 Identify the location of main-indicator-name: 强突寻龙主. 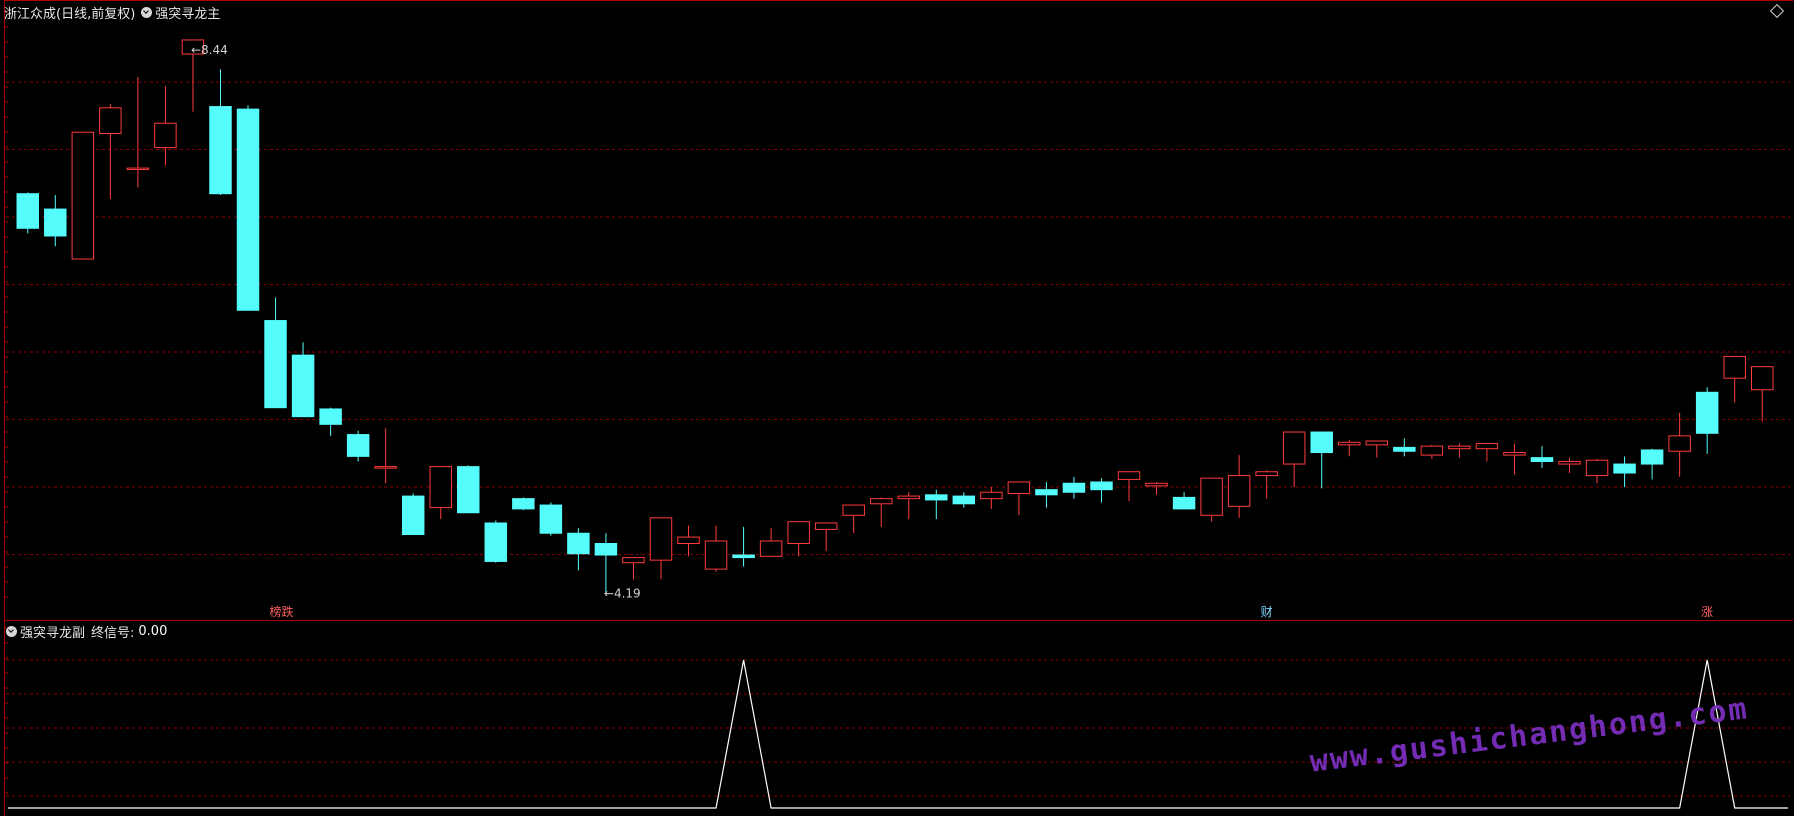
(187, 12).